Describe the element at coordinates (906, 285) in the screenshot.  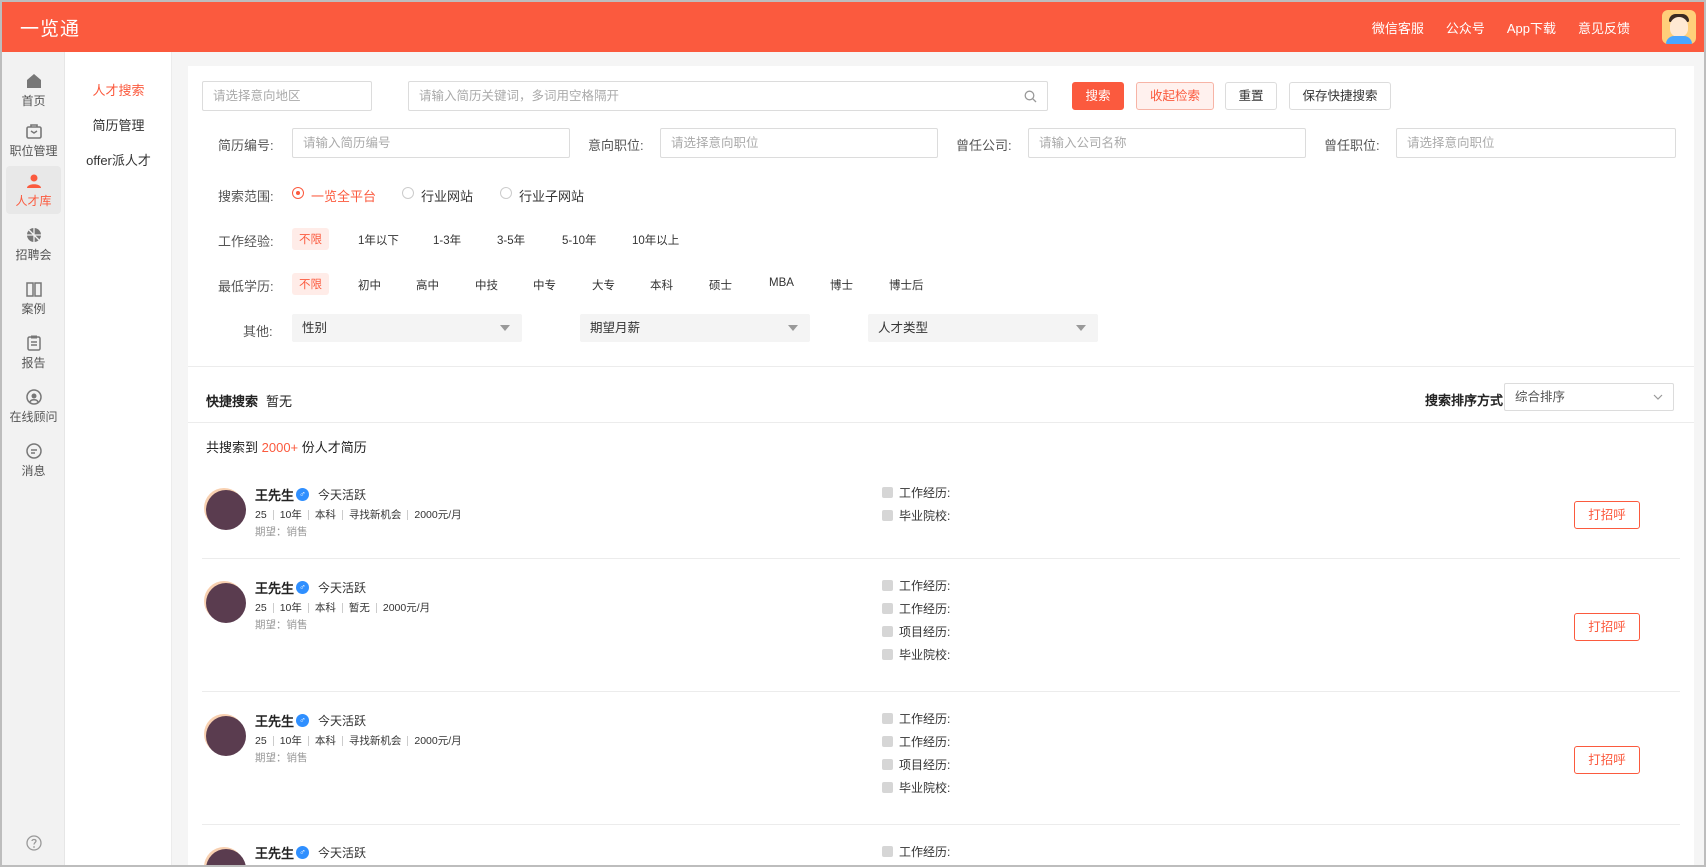
I see `education-option-postdoc: 博士后` at that location.